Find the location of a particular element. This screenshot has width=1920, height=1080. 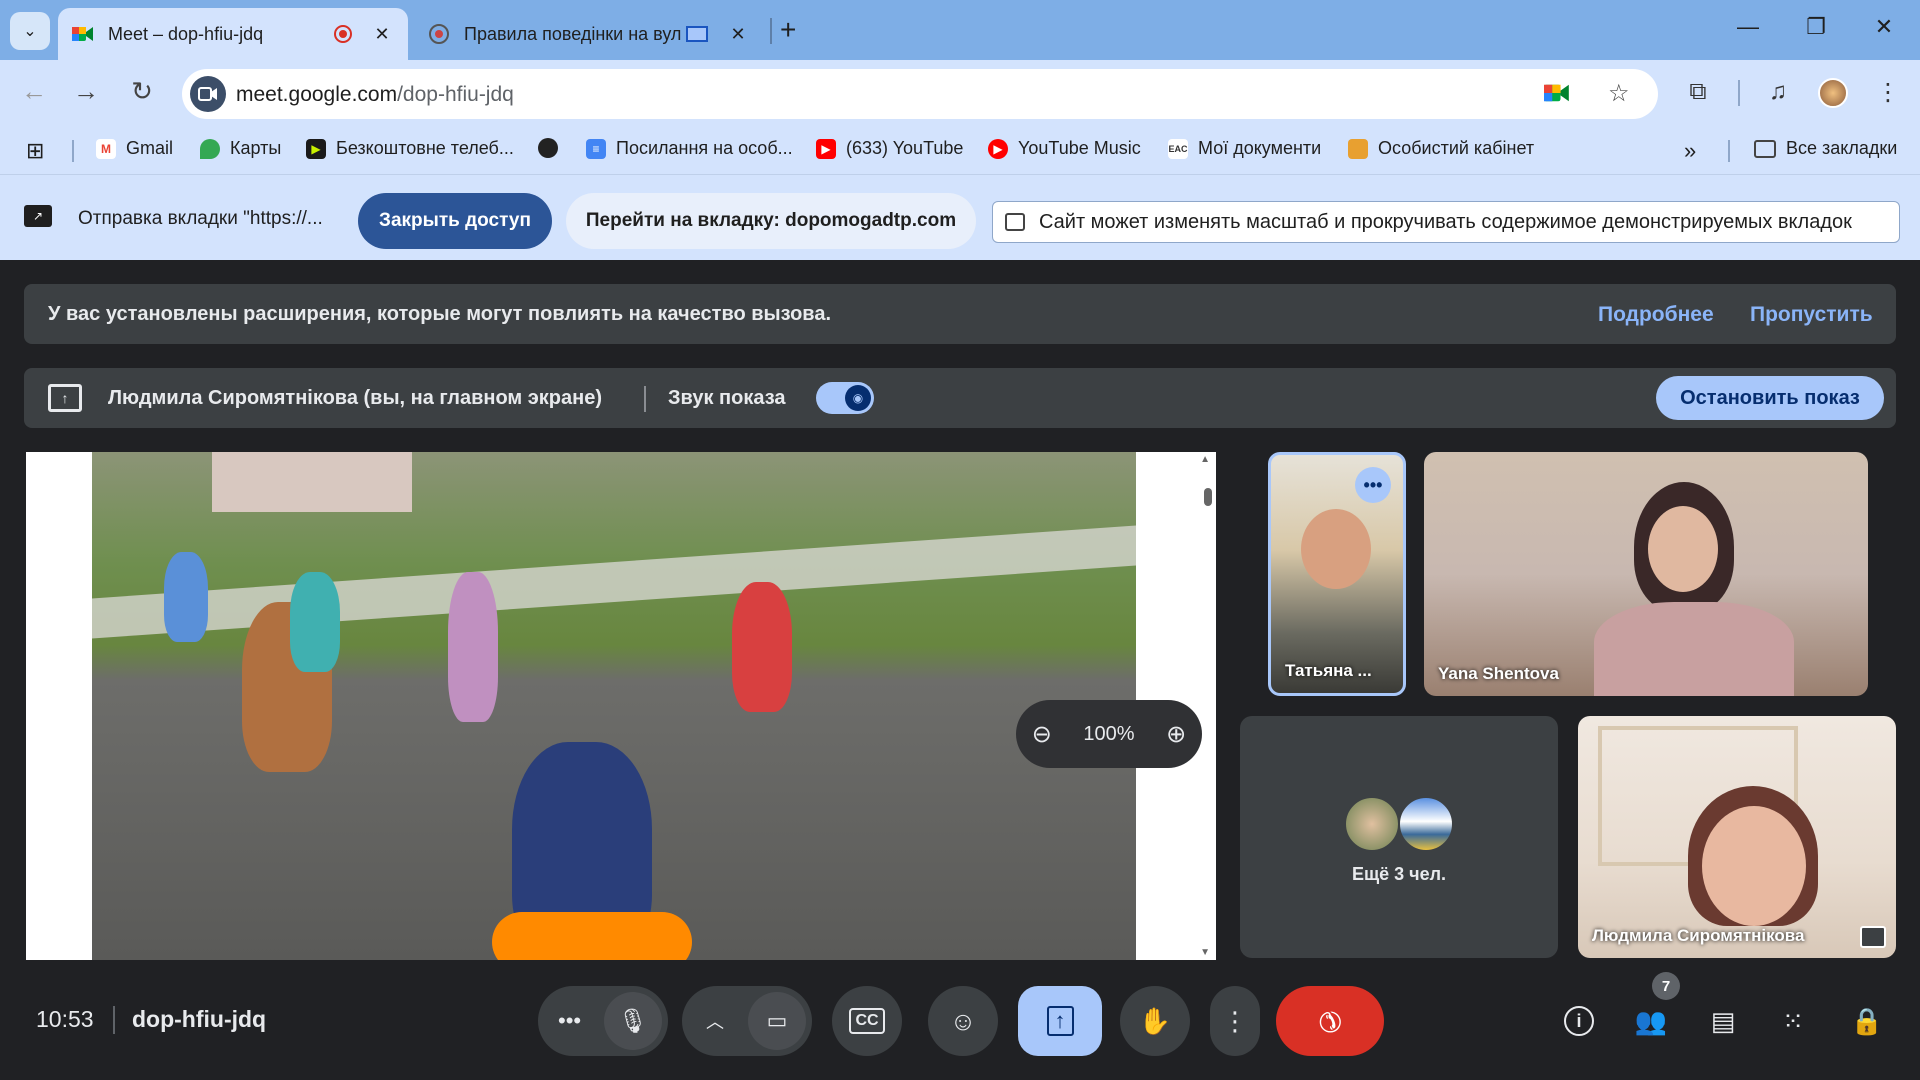

kebab-icon: ⋮ is located at coordinates (1235, 1020).